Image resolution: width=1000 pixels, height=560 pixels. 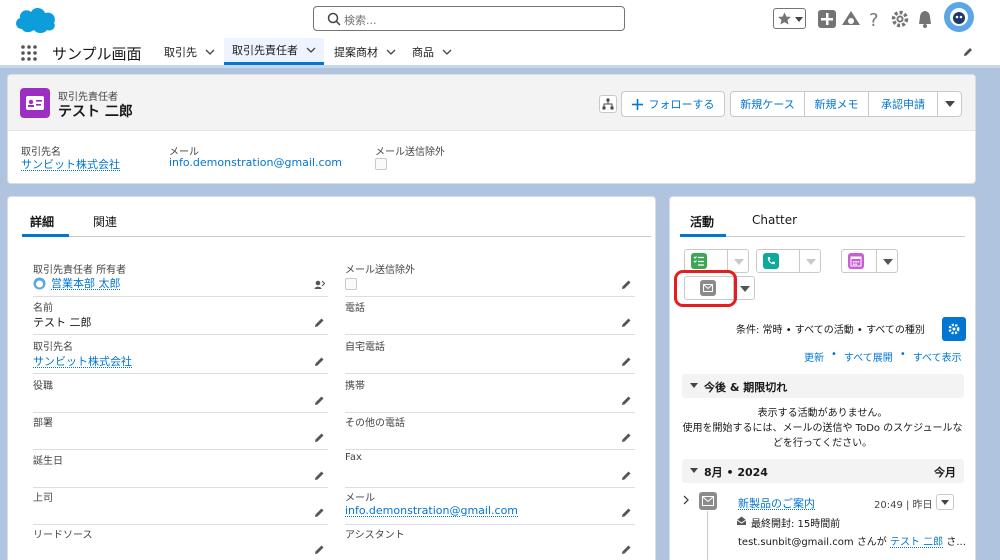 I want to click on astro-icon, so click(x=959, y=17).